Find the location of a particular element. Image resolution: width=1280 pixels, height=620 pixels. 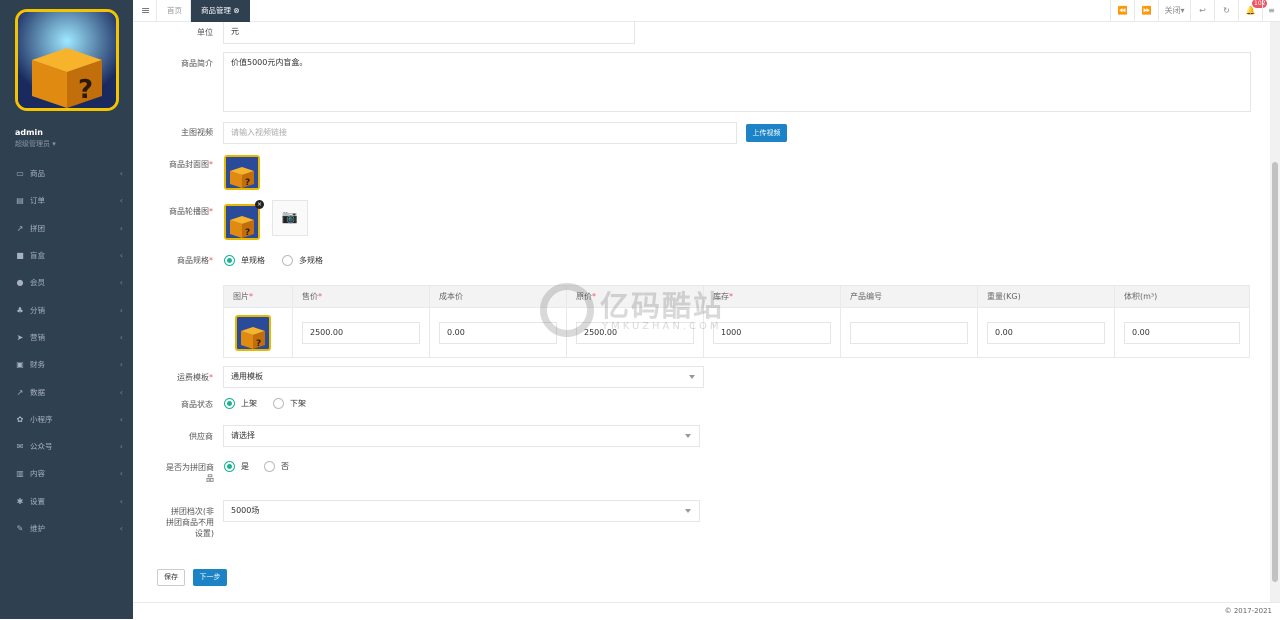

sidebar-item-orders: ▤ 订单 ‹ is located at coordinates (66, 200).